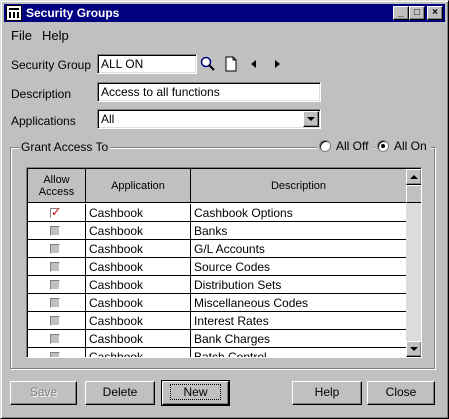 This screenshot has width=449, height=419. Describe the element at coordinates (299, 213) in the screenshot. I see `description-cell: Cashbook Options` at that location.